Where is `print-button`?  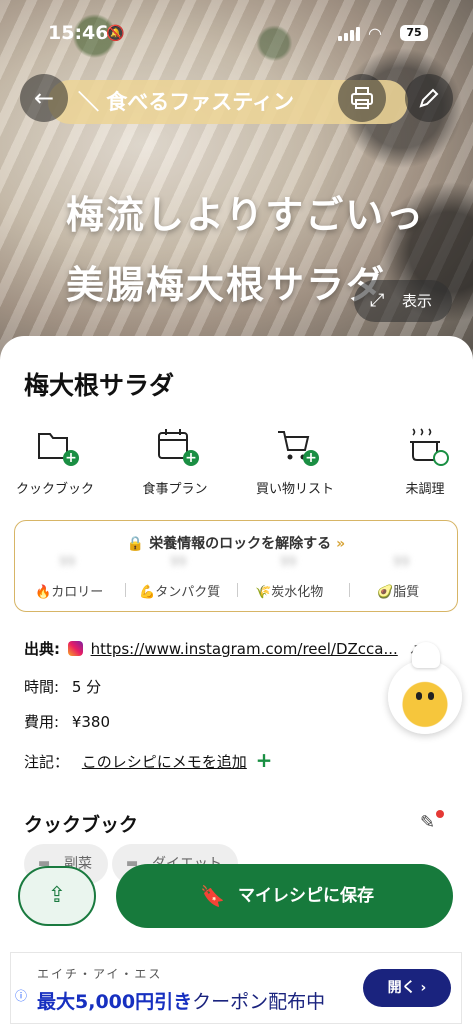
print-button is located at coordinates (362, 98).